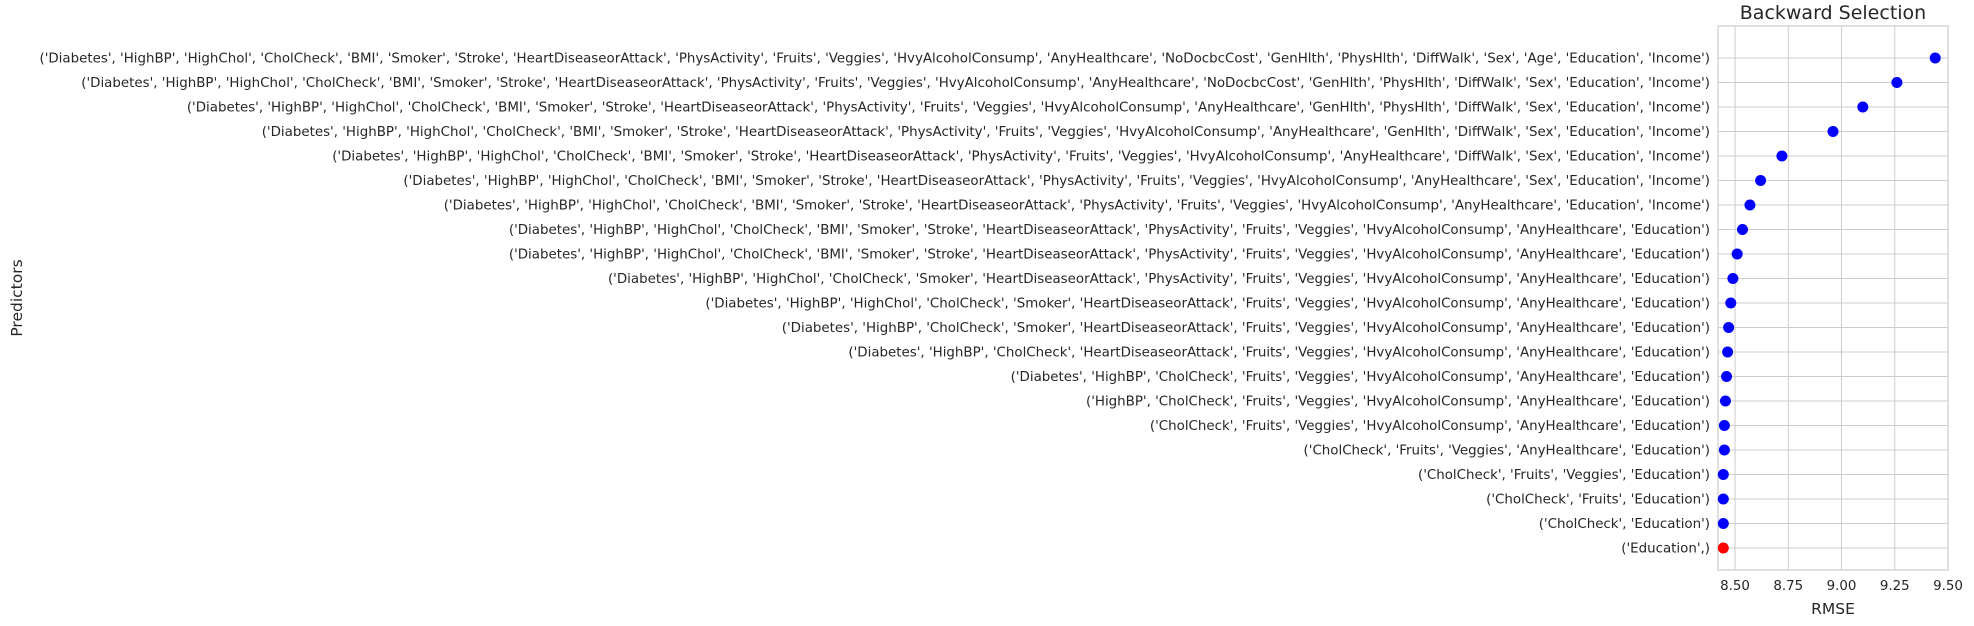 The height and width of the screenshot is (626, 1974). I want to click on x-tick-label: 9.00, so click(1842, 586).